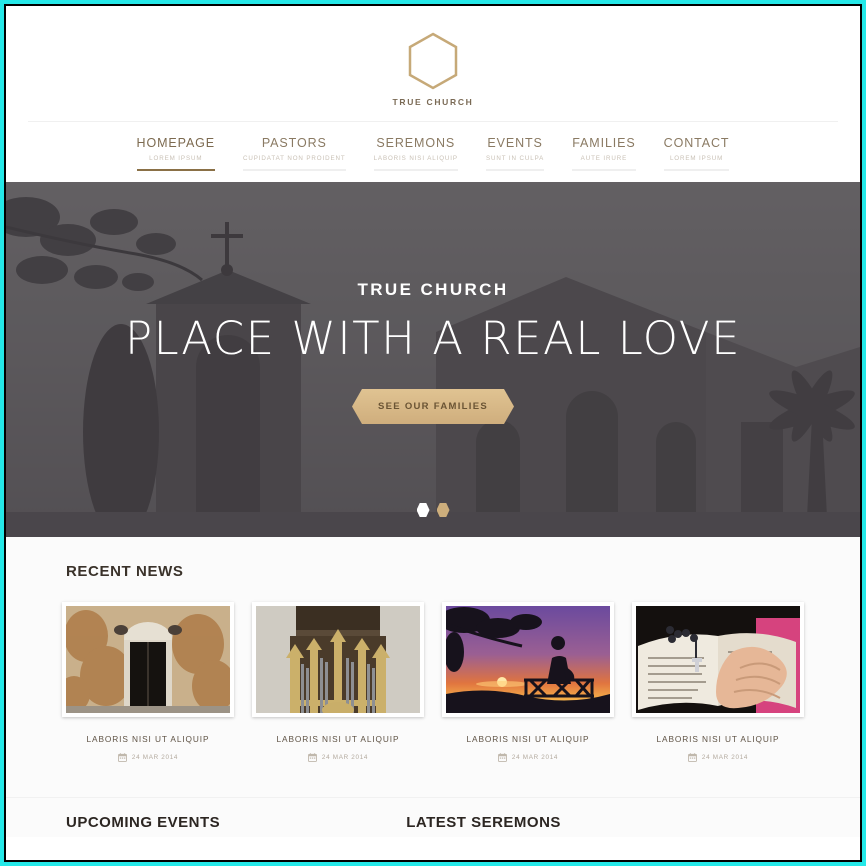 The height and width of the screenshot is (866, 866). I want to click on logo: TRUE CHURCH, so click(433, 69).